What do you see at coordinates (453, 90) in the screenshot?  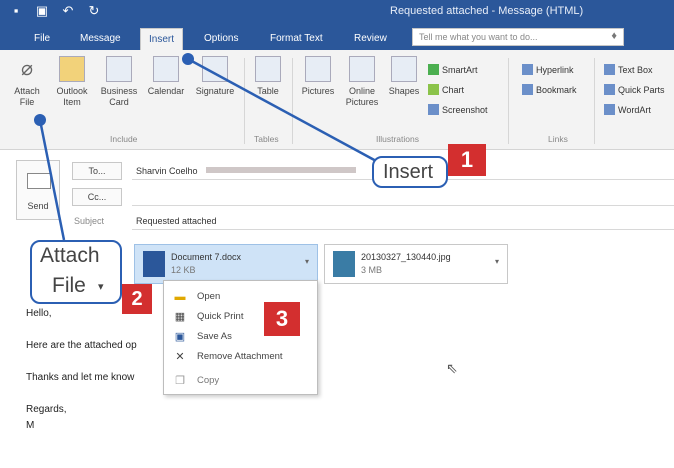 I see `chart-label: Chart` at bounding box center [453, 90].